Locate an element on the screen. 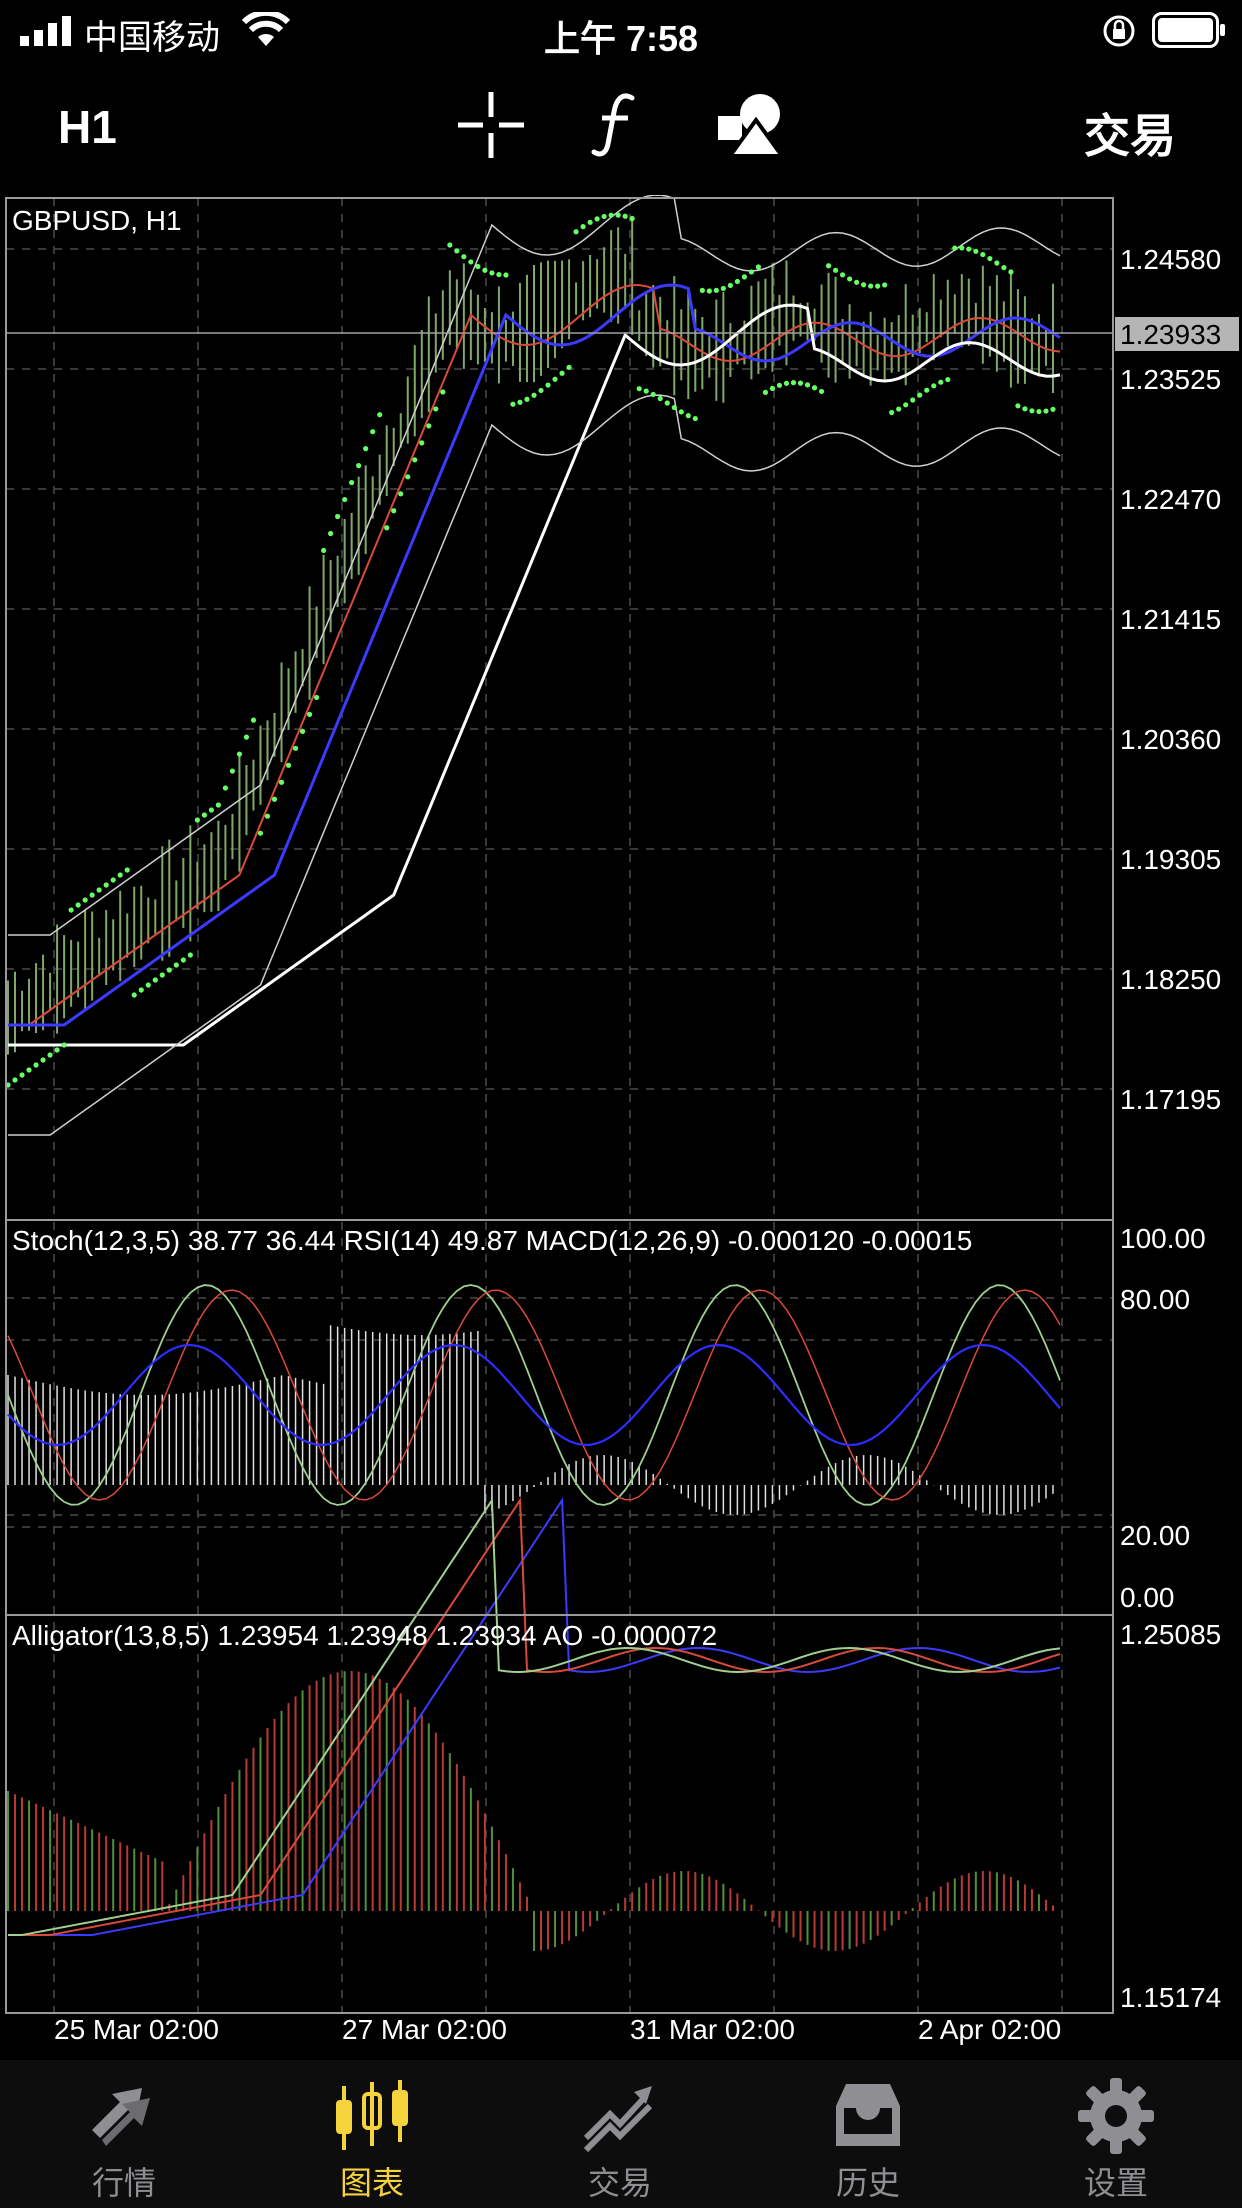  tab-history: 历史 is located at coordinates (868, 2134).